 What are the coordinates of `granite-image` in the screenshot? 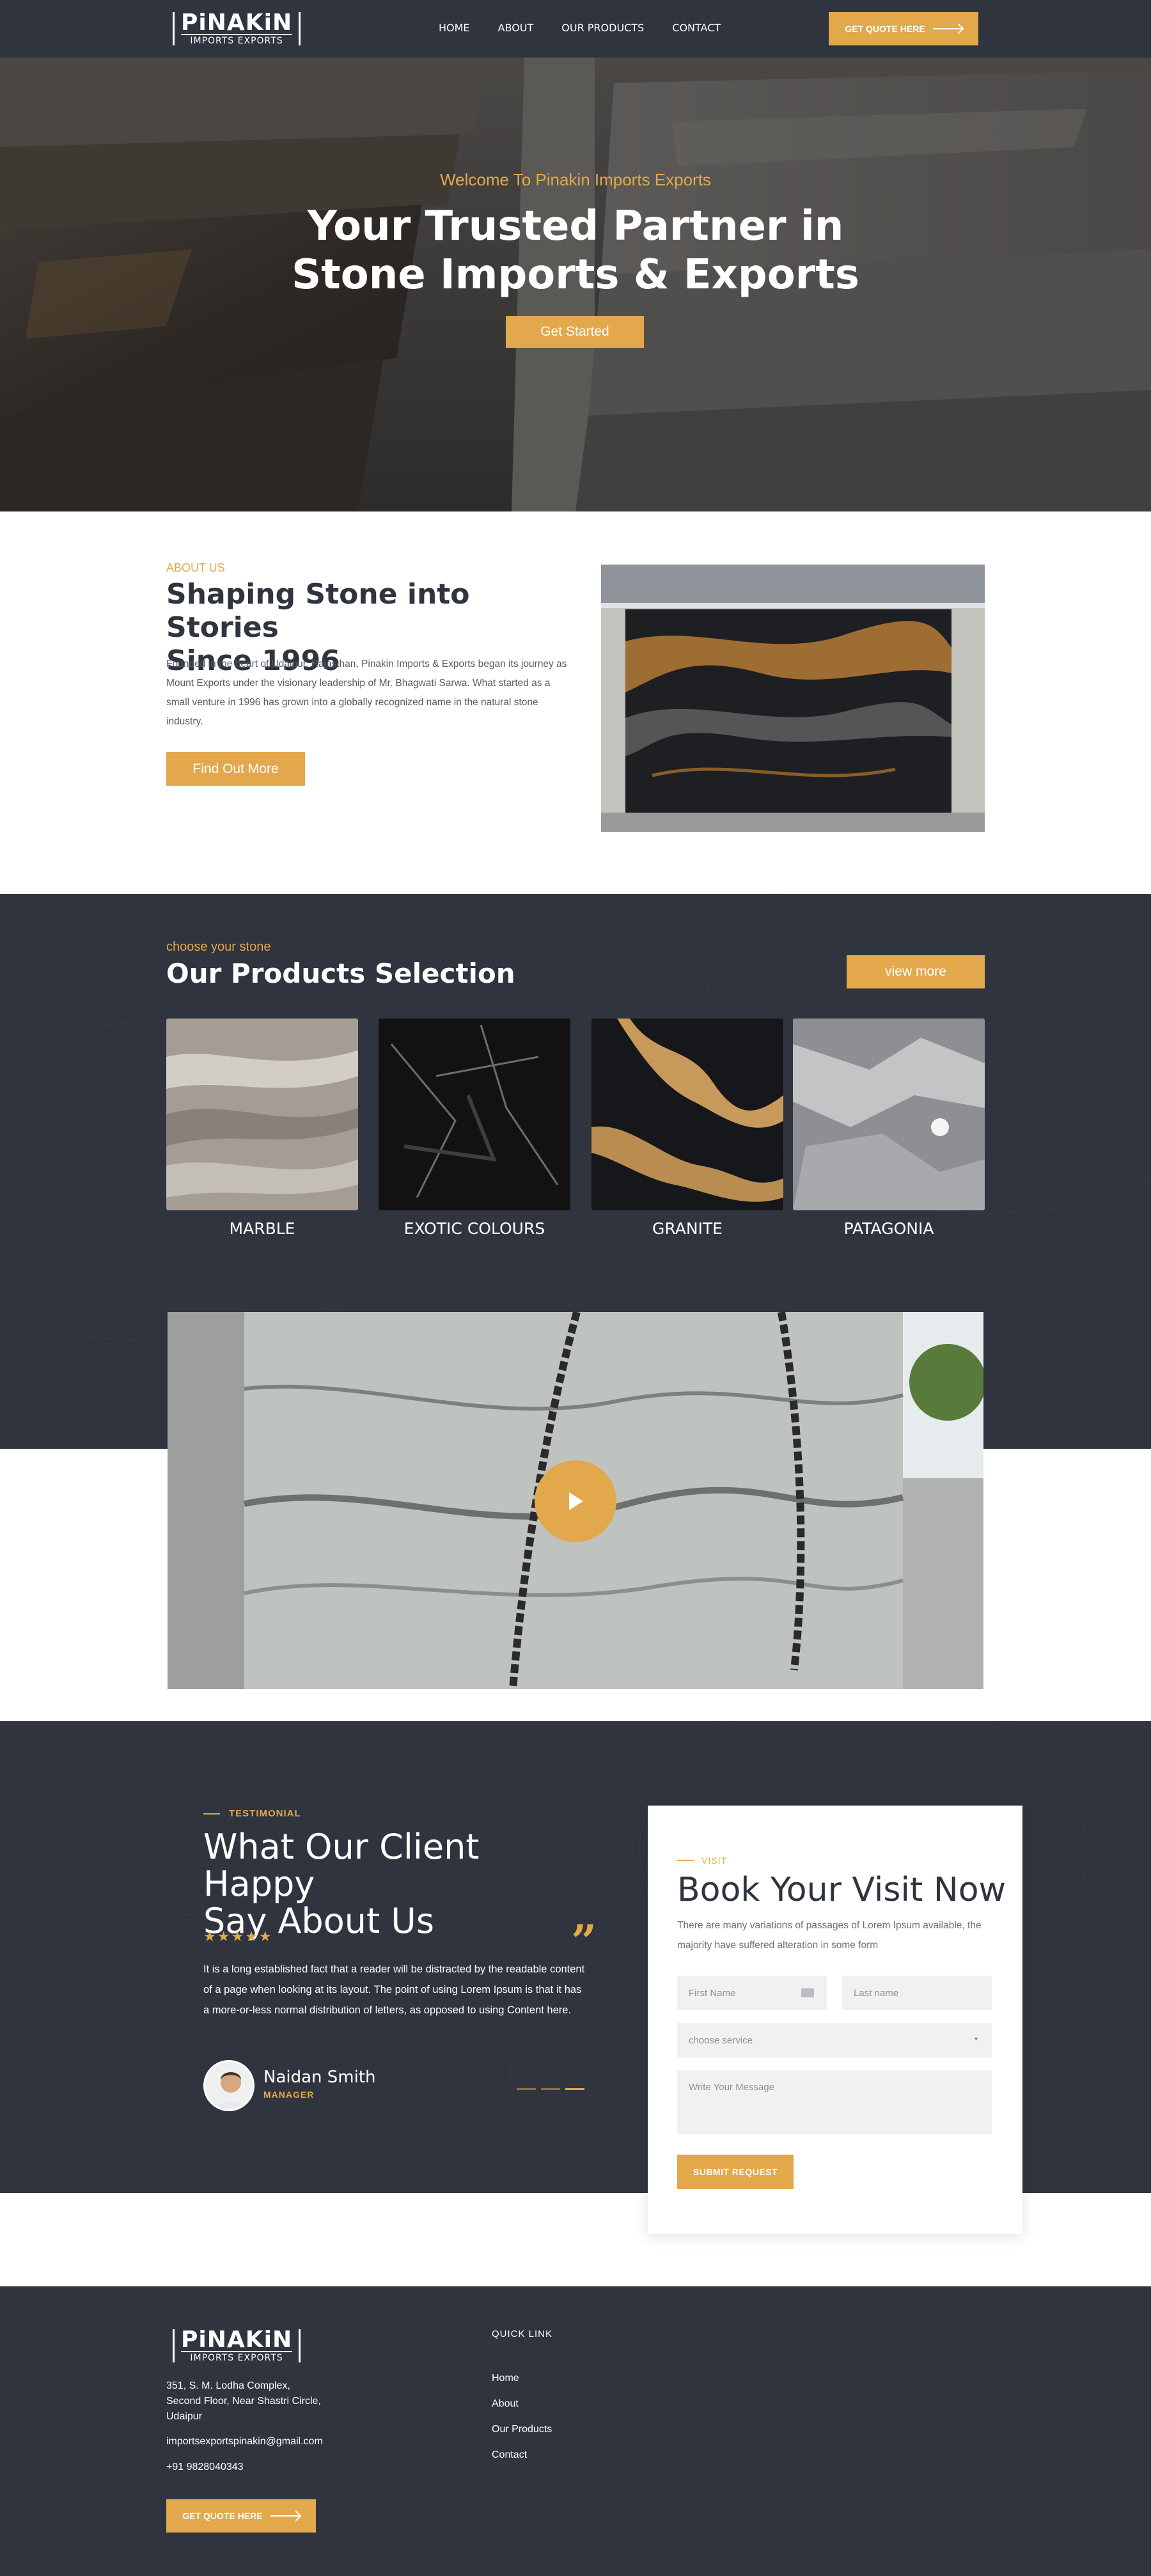 It's located at (687, 1114).